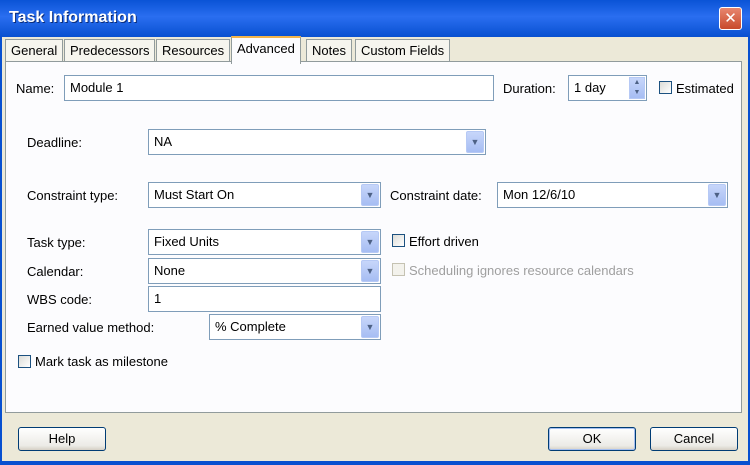 The width and height of the screenshot is (750, 465). Describe the element at coordinates (279, 88) in the screenshot. I see `name-input: Module 1` at that location.